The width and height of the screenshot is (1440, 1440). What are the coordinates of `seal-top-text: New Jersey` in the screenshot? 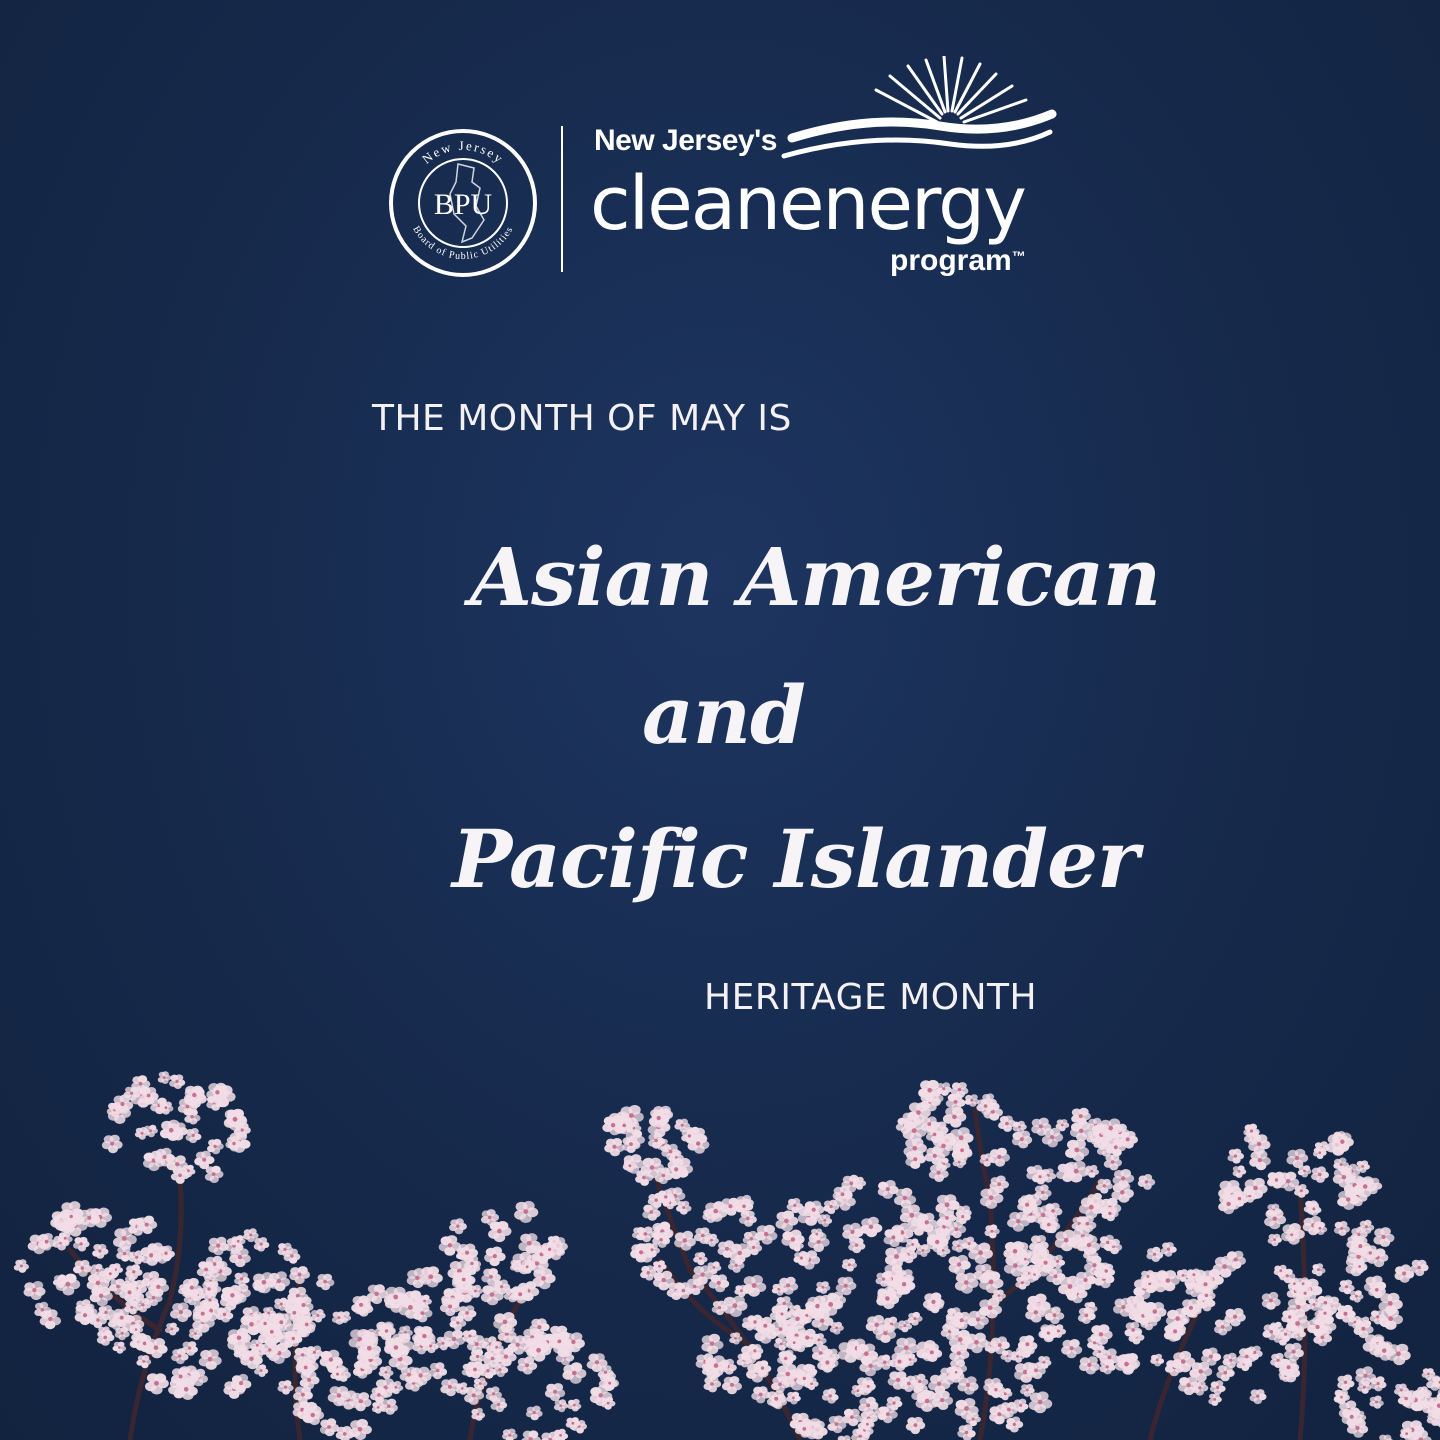 It's located at (462, 152).